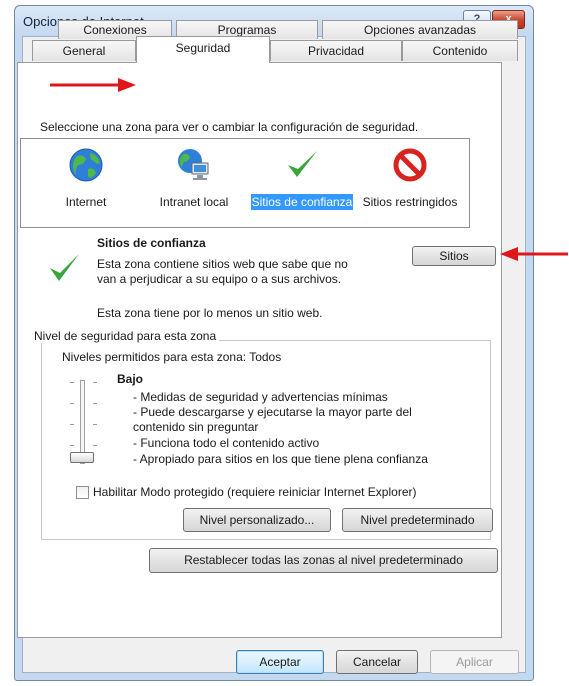 This screenshot has width=569, height=686. Describe the element at coordinates (82, 492) in the screenshot. I see `protected-mode-checkbox` at that location.